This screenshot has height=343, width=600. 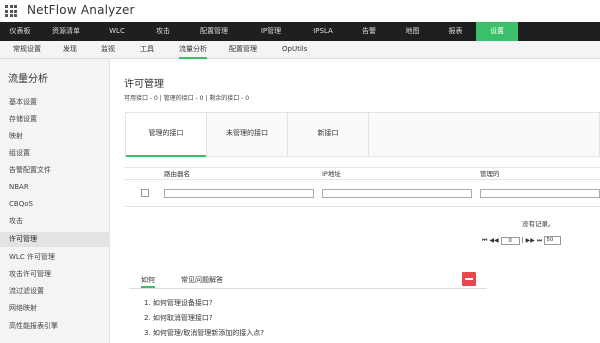 I want to click on help-item: 1. 如何管理设备接口?, so click(x=178, y=303).